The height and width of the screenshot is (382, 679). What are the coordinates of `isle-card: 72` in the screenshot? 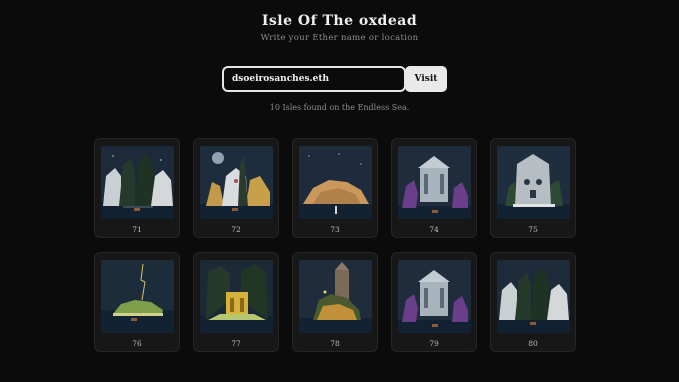 It's located at (236, 188).